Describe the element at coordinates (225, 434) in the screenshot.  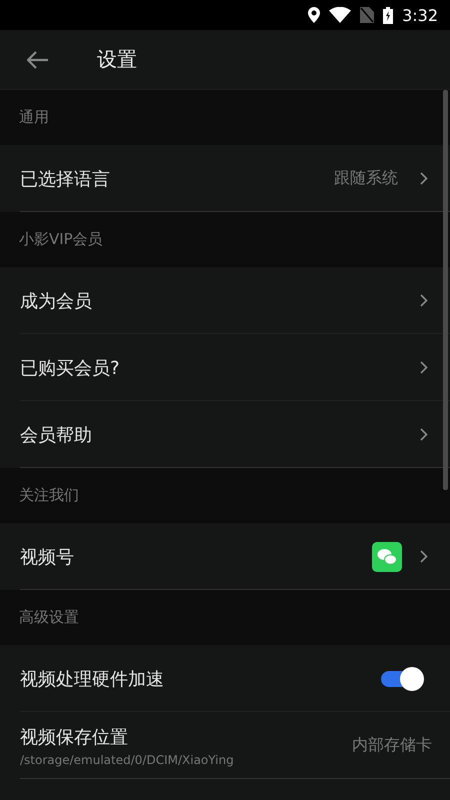
I see `settings-item: 会员帮助` at that location.